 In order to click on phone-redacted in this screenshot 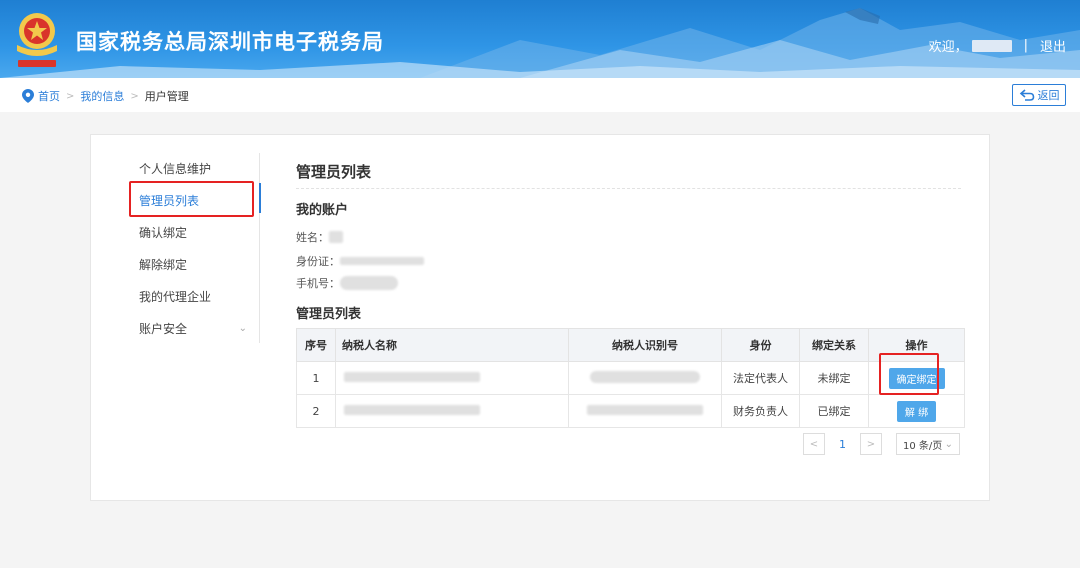, I will do `click(369, 283)`.